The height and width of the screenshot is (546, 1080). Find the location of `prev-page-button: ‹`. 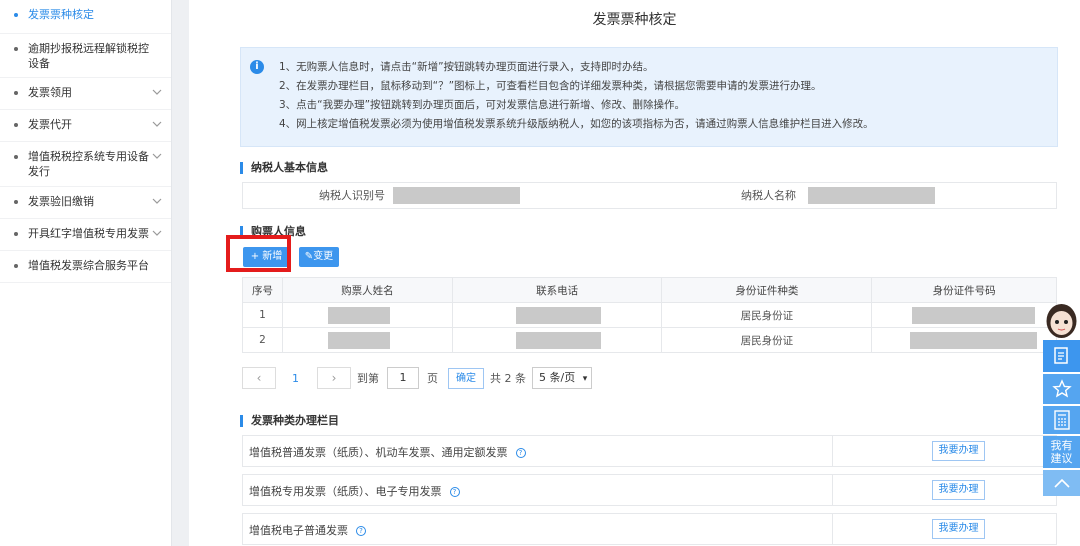

prev-page-button: ‹ is located at coordinates (259, 378).